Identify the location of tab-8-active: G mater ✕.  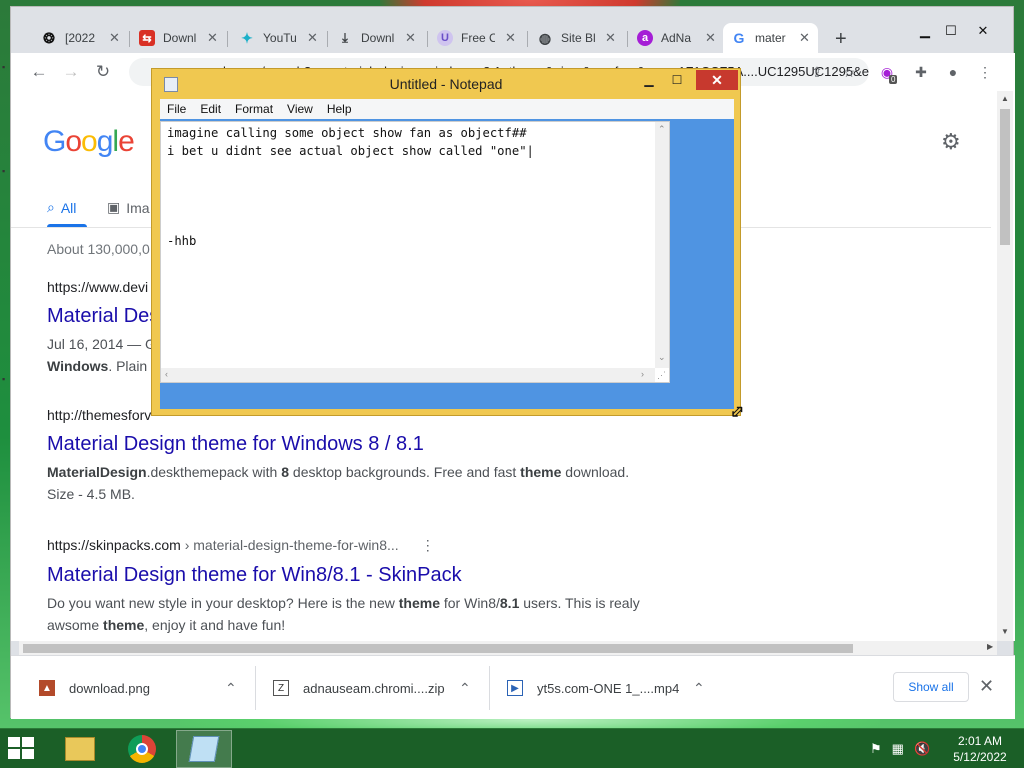
(770, 38).